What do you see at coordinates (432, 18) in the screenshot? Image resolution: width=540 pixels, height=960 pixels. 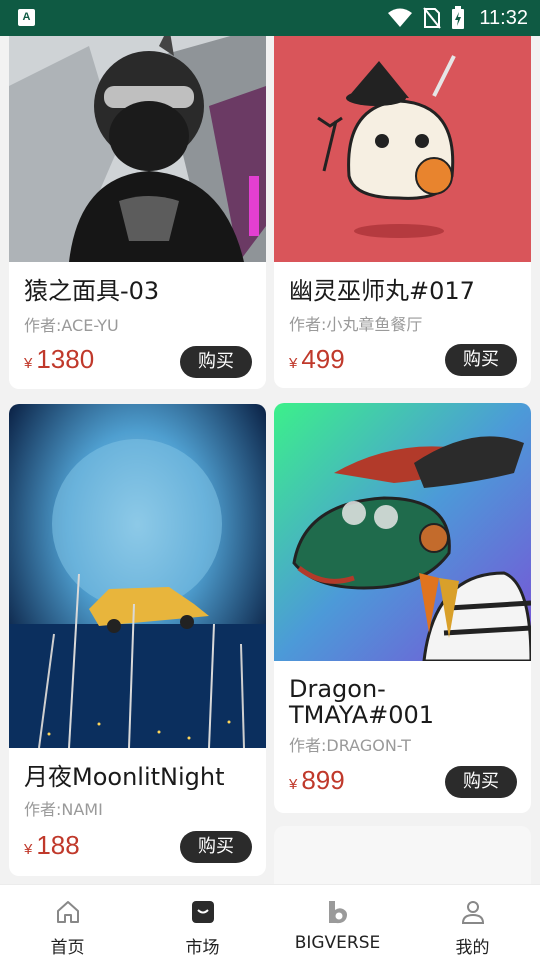 I see `no-sim-icon` at bounding box center [432, 18].